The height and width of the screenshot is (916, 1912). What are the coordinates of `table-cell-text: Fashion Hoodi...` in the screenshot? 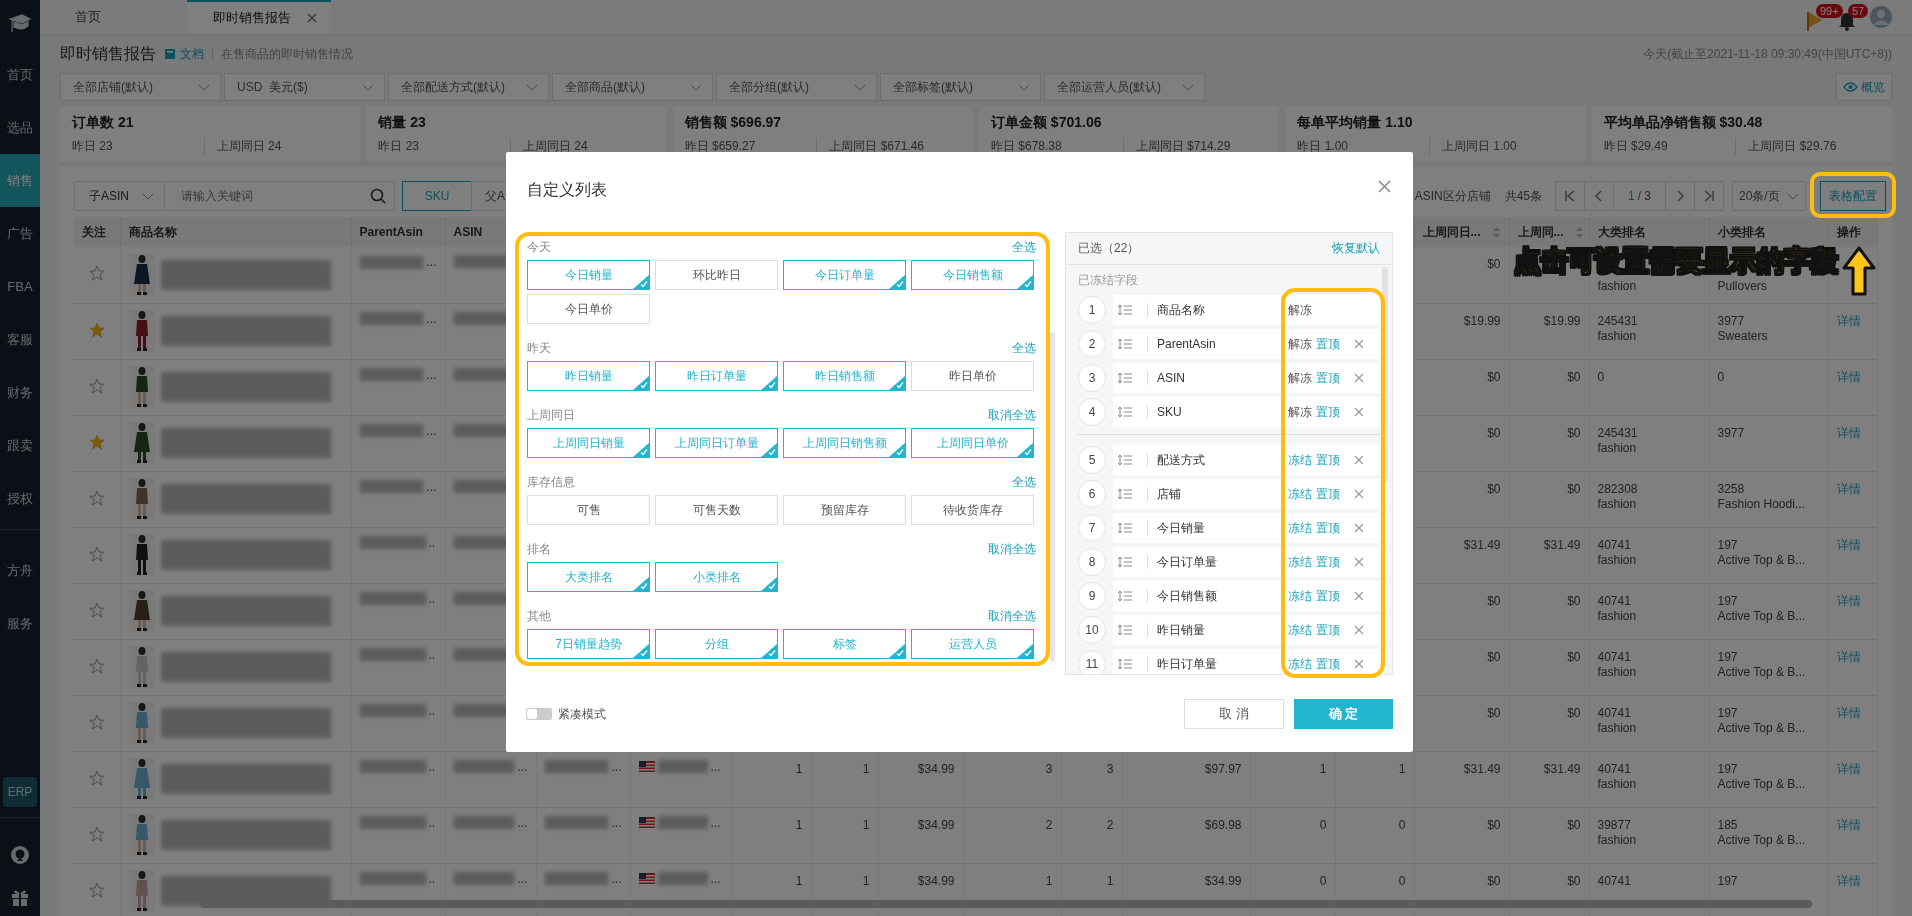 It's located at (1761, 504).